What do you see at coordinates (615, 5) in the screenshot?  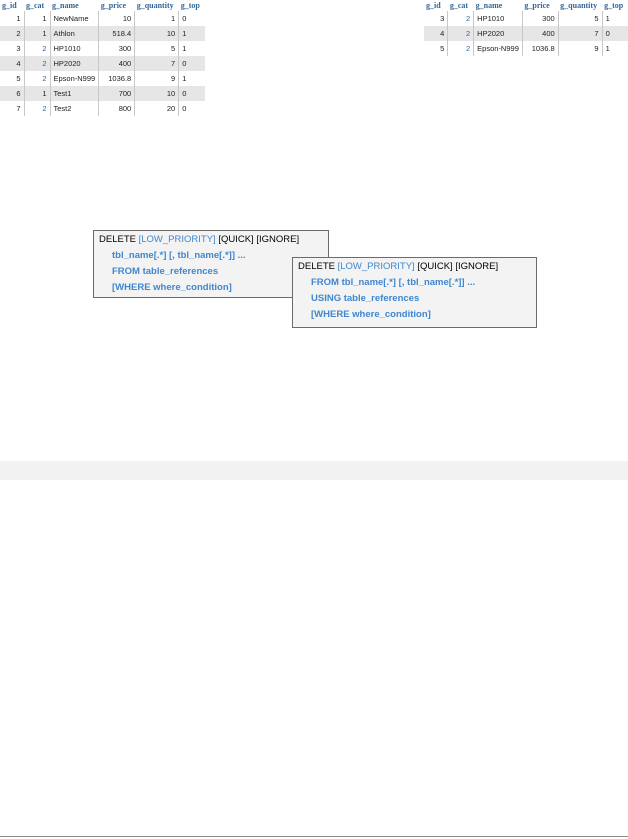 I see `right-table-header-g-top: g_top` at bounding box center [615, 5].